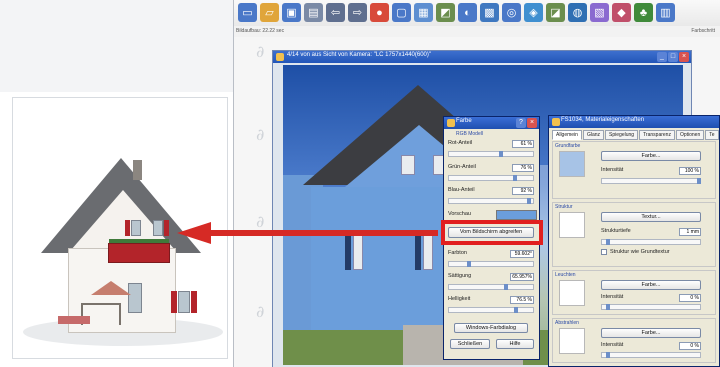 The height and width of the screenshot is (367, 720). What do you see at coordinates (522, 300) in the screenshot?
I see `lightness-value-field: 76.5 %` at bounding box center [522, 300].